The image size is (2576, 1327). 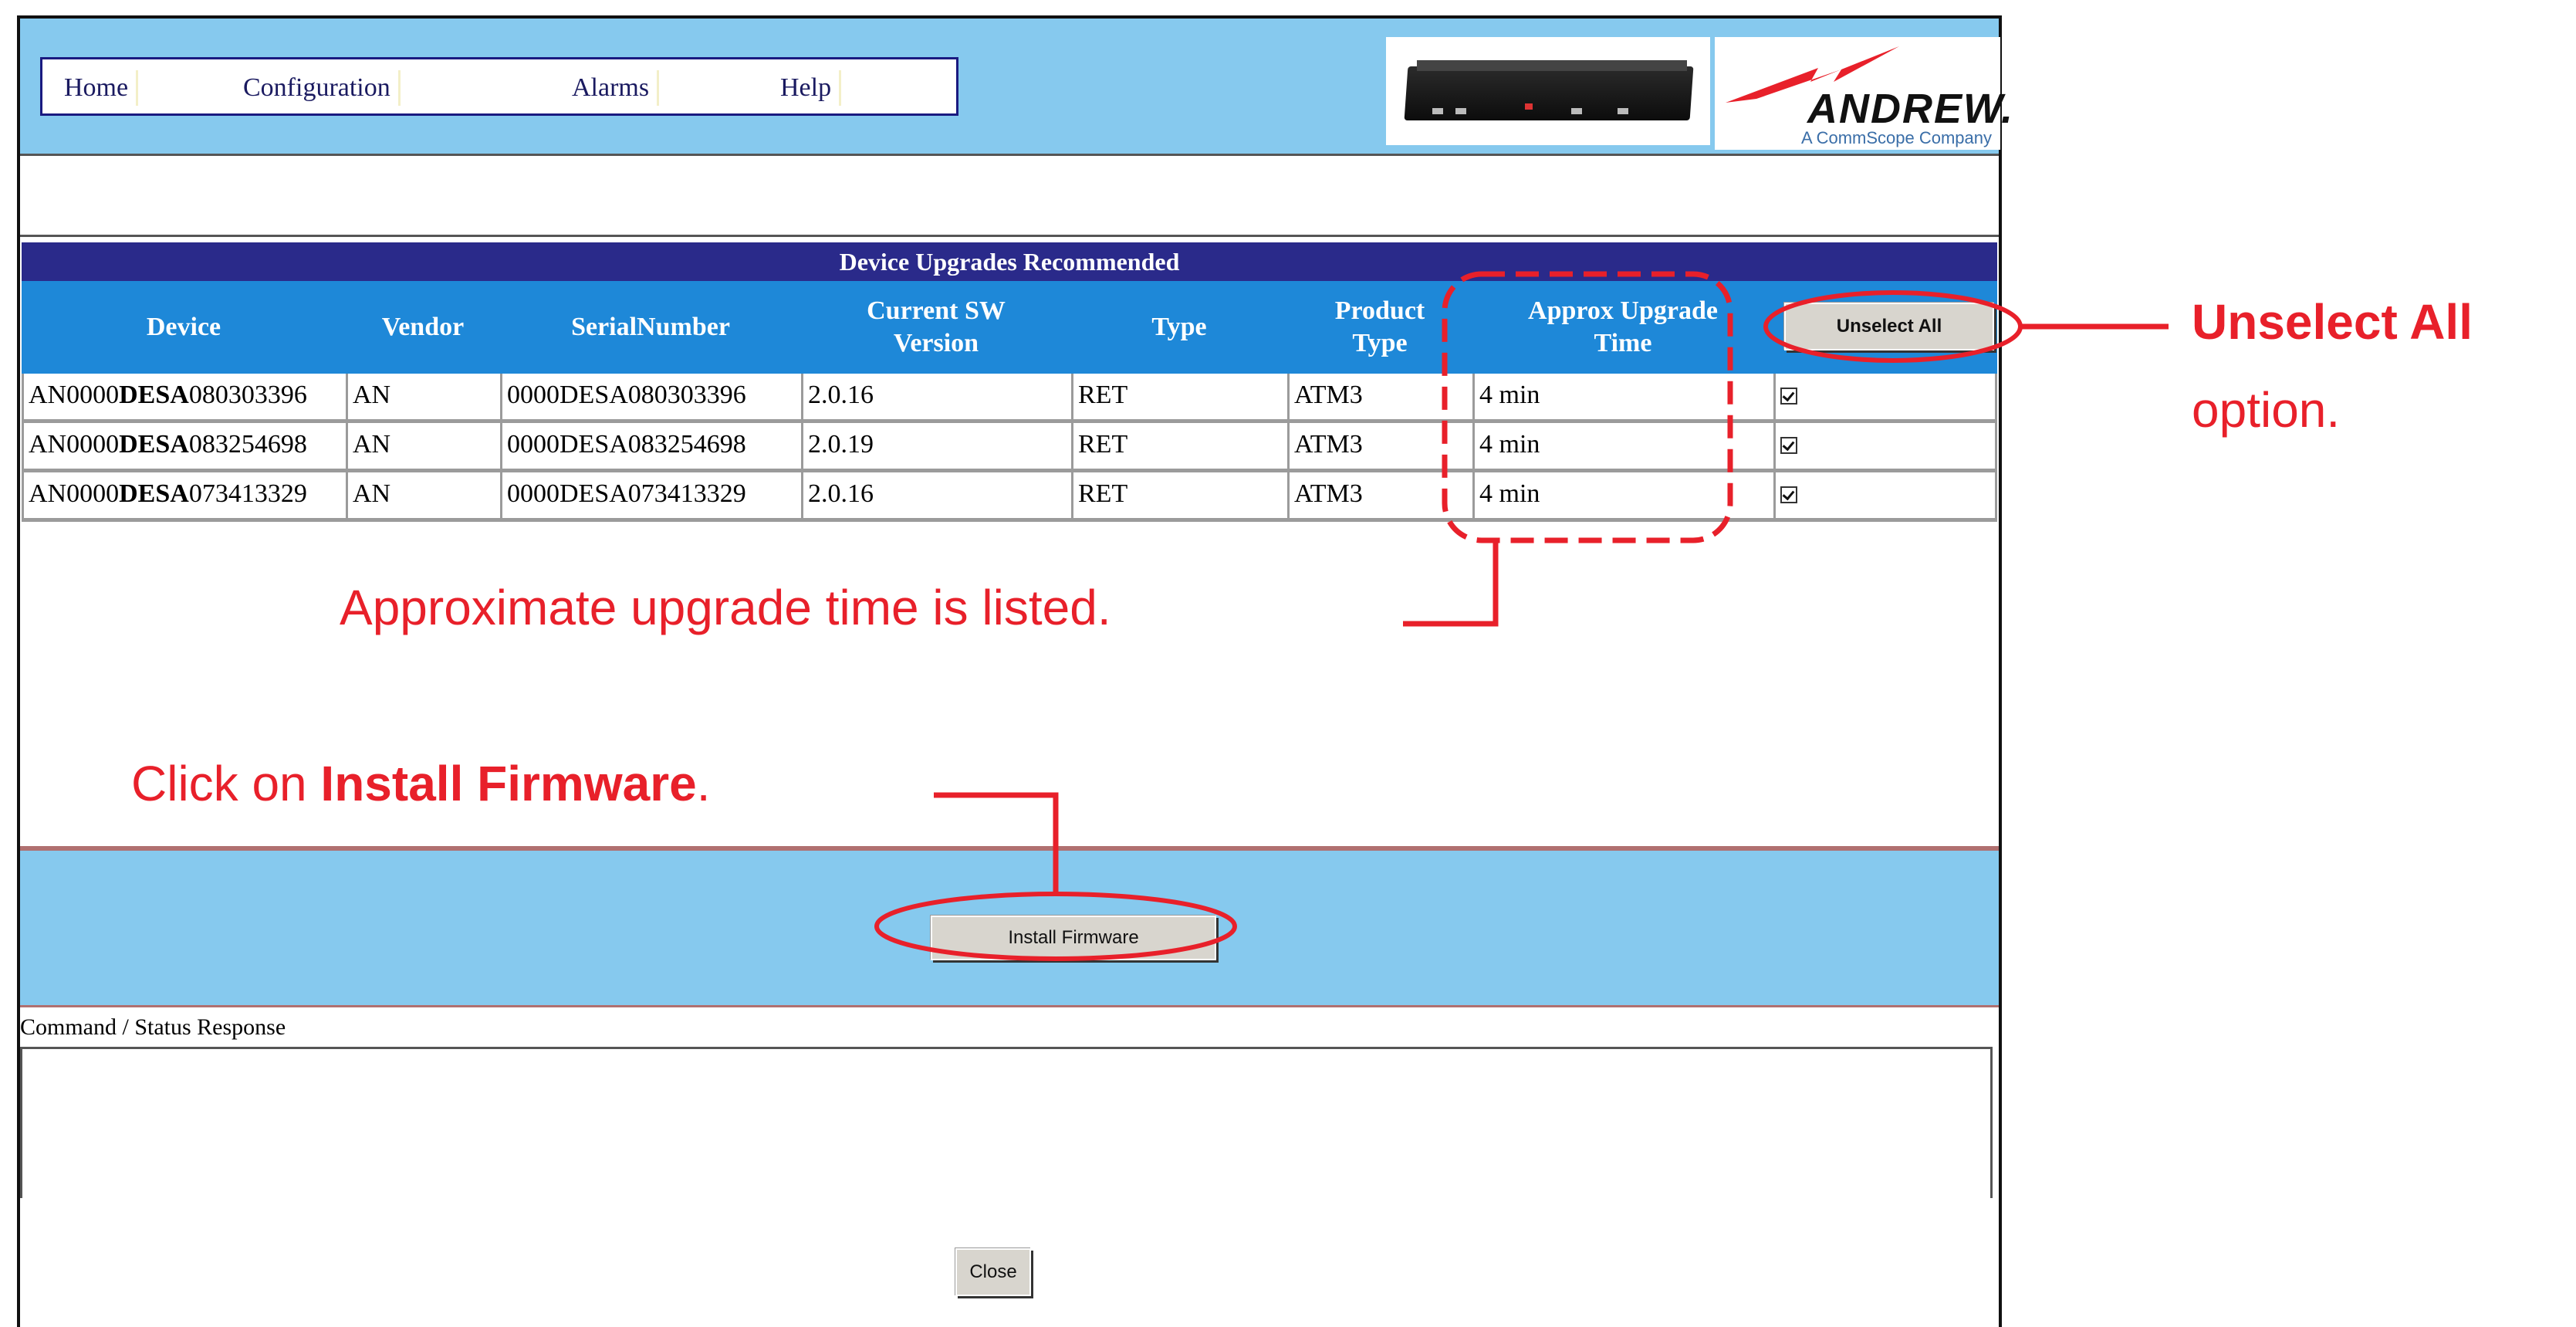 I want to click on upgrade-time-highlight, so click(x=1587, y=407).